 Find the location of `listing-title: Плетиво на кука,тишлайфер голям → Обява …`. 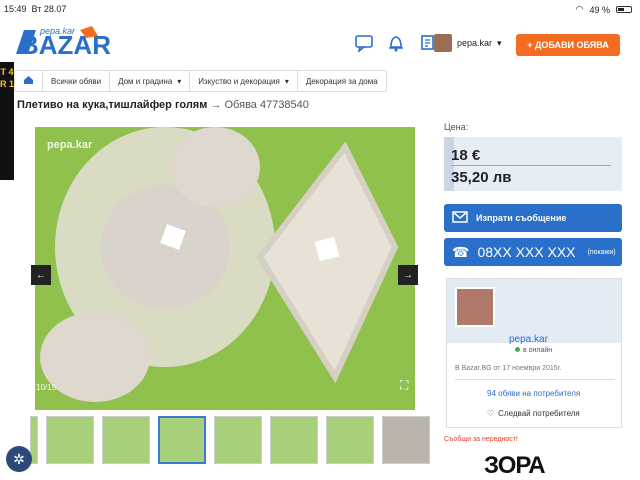

listing-title: Плетиво на кука,тишлайфер голям → Обява … is located at coordinates (163, 105).